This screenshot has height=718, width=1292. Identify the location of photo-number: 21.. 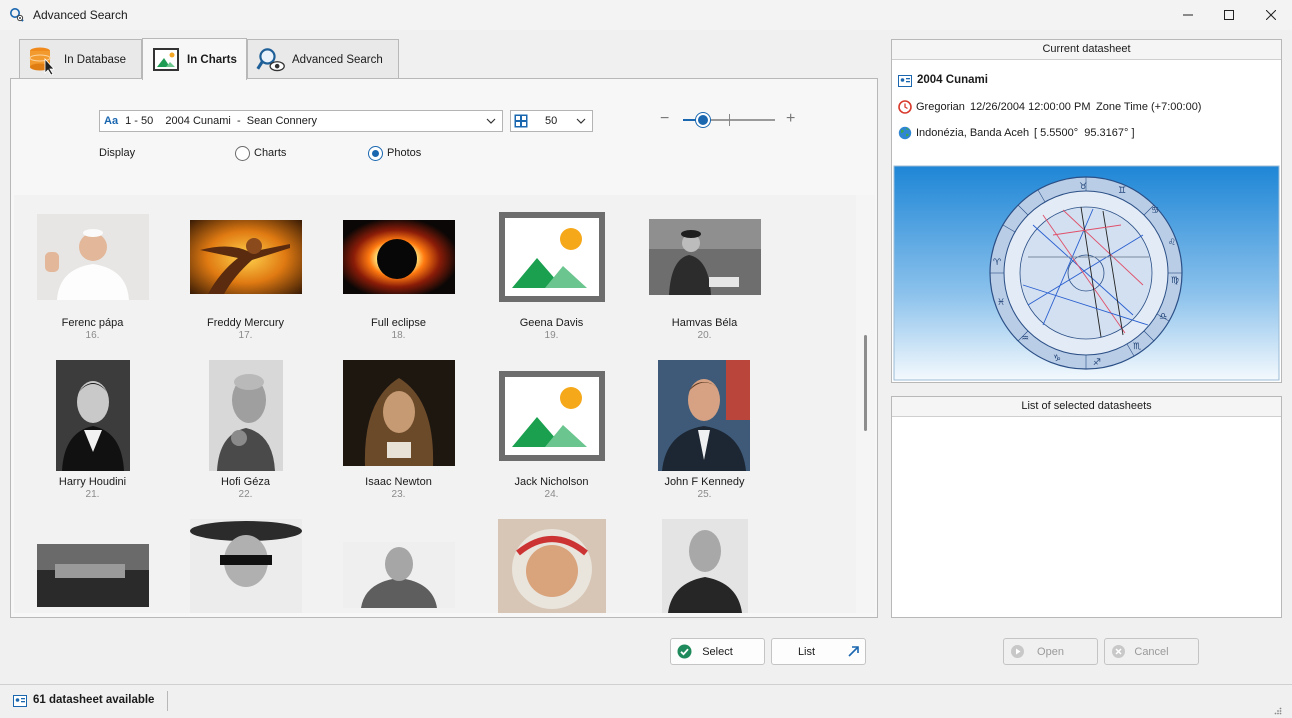
(92, 494).